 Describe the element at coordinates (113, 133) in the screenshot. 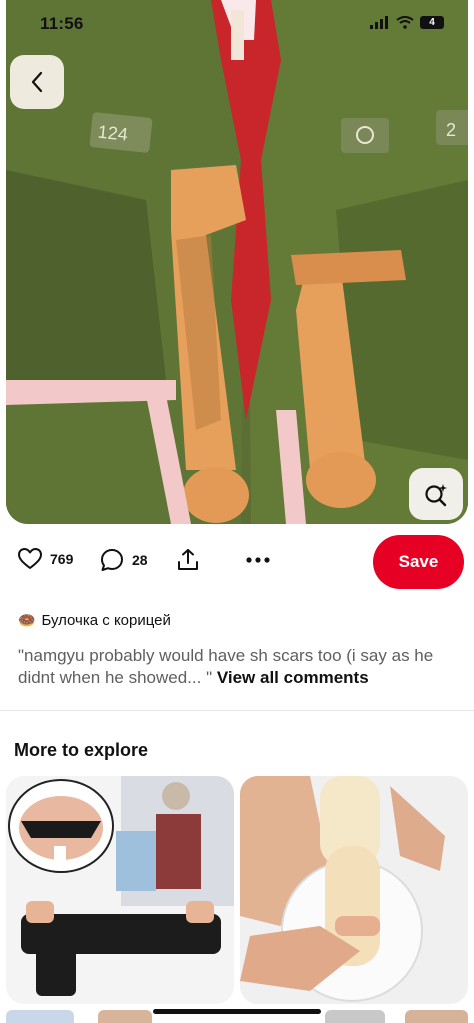

I see `badge-left-label: 124` at that location.